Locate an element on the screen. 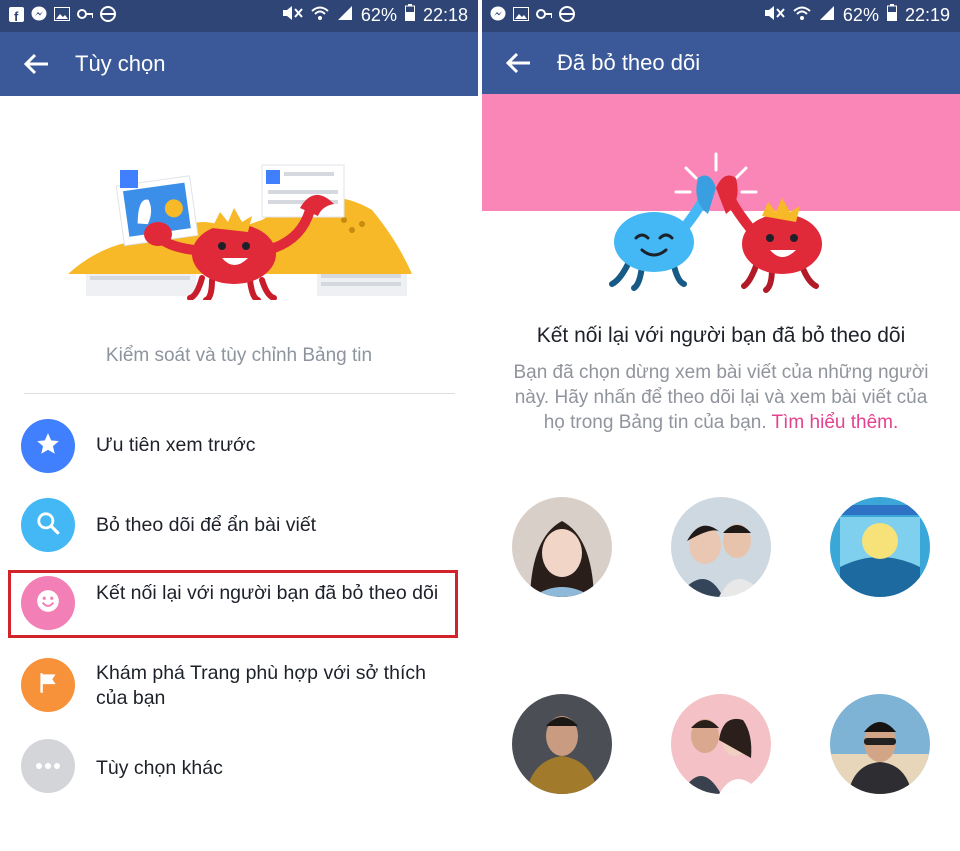 The height and width of the screenshot is (851, 960). option-label: Tùy chọn khác is located at coordinates (159, 768).